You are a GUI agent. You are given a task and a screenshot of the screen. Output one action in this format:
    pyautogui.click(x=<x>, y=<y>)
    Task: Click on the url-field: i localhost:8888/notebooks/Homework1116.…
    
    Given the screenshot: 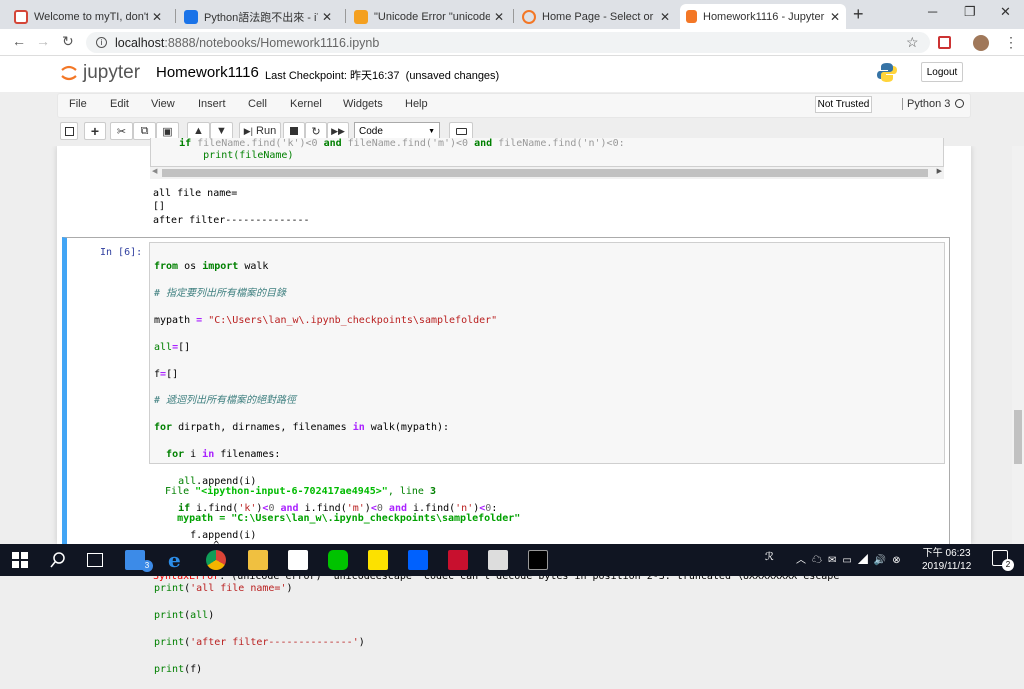 What is the action you would take?
    pyautogui.click(x=508, y=42)
    